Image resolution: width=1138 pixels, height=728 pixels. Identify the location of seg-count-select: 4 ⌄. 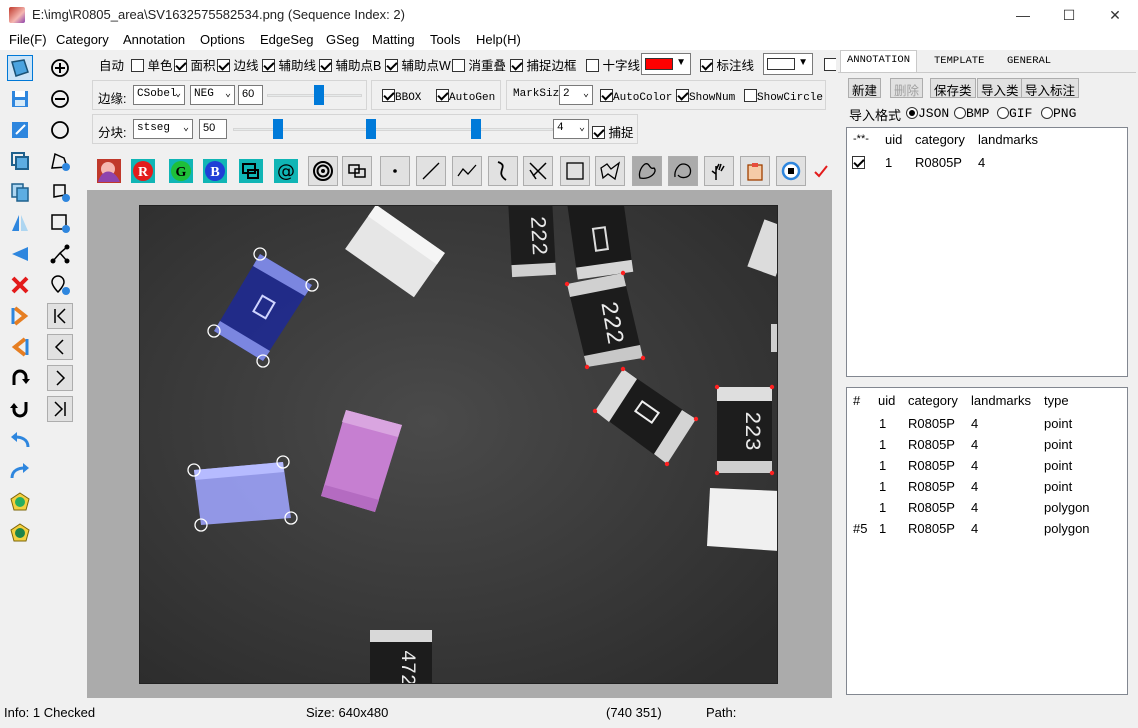
(571, 129).